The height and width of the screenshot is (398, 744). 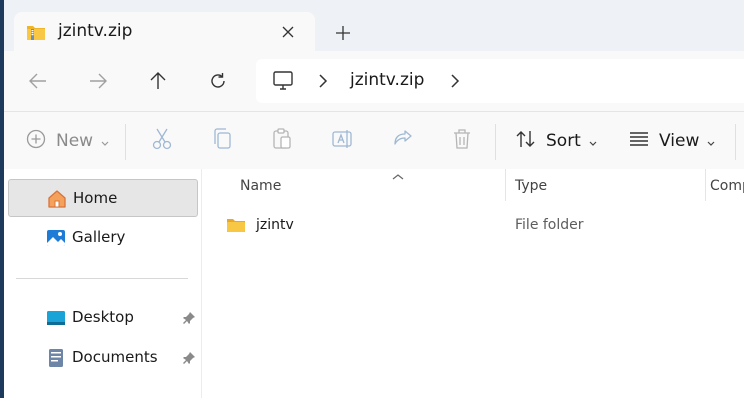 What do you see at coordinates (500, 81) in the screenshot?
I see `address-bar: jzintv.zip` at bounding box center [500, 81].